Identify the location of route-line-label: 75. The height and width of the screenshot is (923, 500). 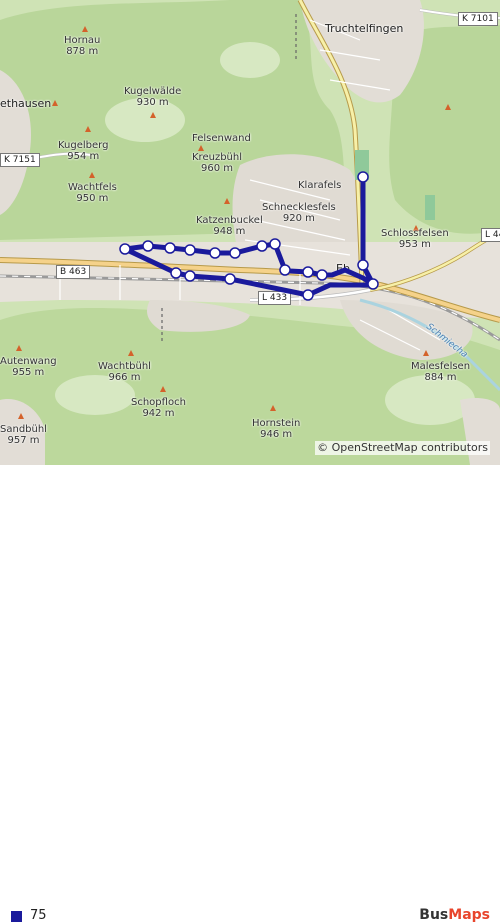
(38, 915).